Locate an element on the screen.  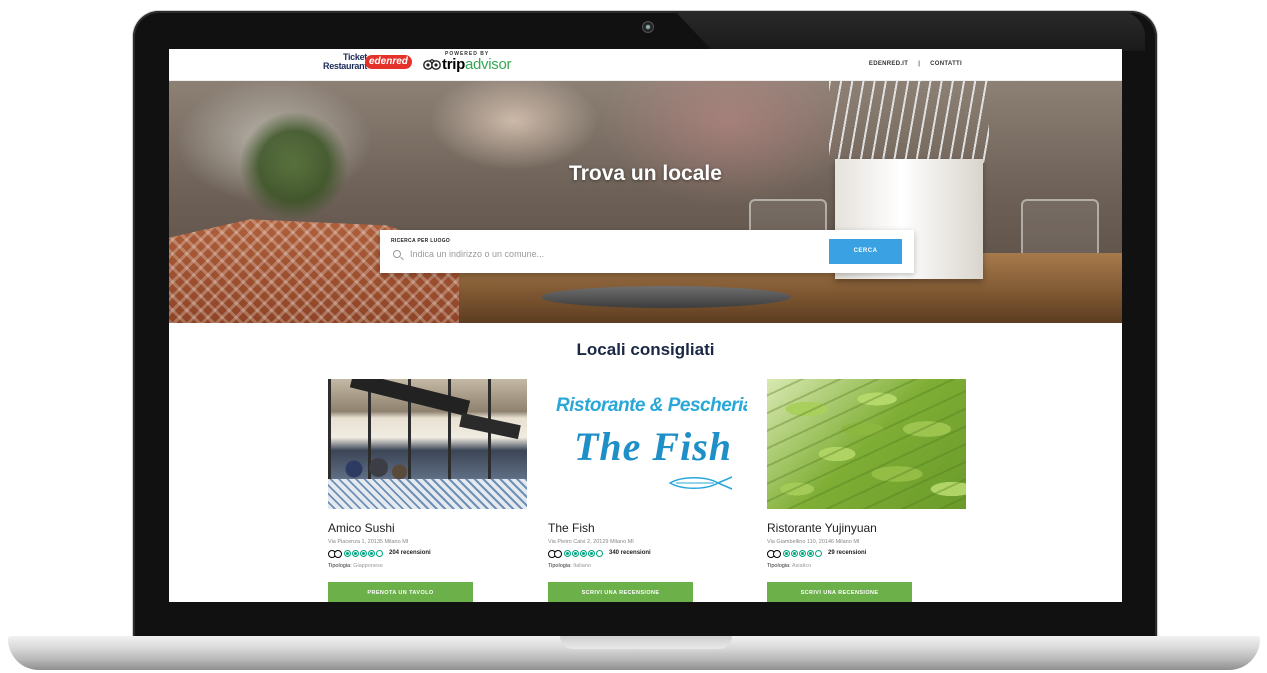
type-value: Italiano is located at coordinates (582, 566).